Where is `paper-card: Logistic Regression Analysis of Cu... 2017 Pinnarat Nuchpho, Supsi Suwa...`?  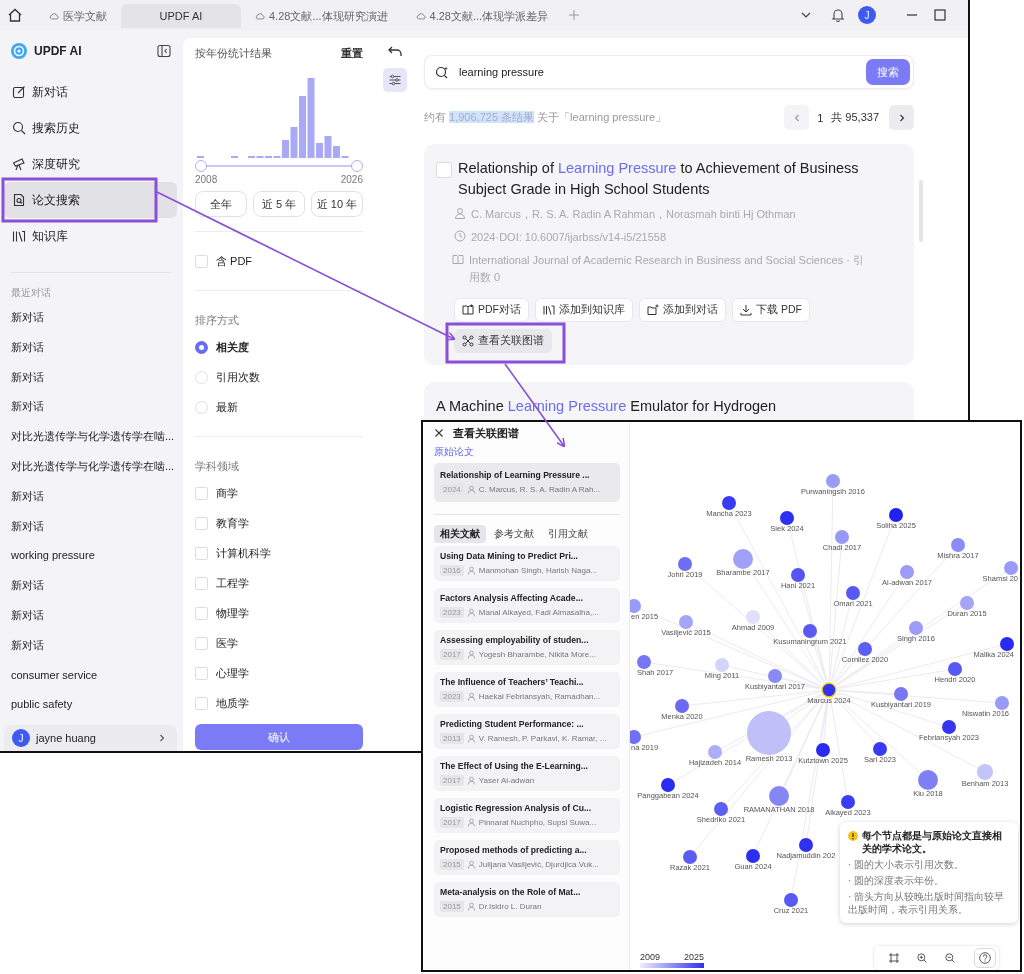
paper-card: Logistic Regression Analysis of Cu... 2017 Pinnarat Nuchpho, Supsi Suwa... is located at coordinates (527, 815).